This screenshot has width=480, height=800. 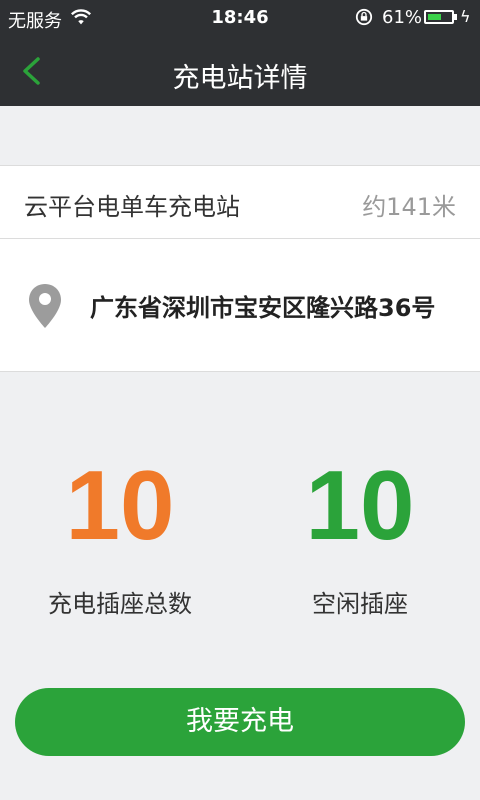 I want to click on total-sockets-stat: 10 充电插座总数, so click(x=120, y=534).